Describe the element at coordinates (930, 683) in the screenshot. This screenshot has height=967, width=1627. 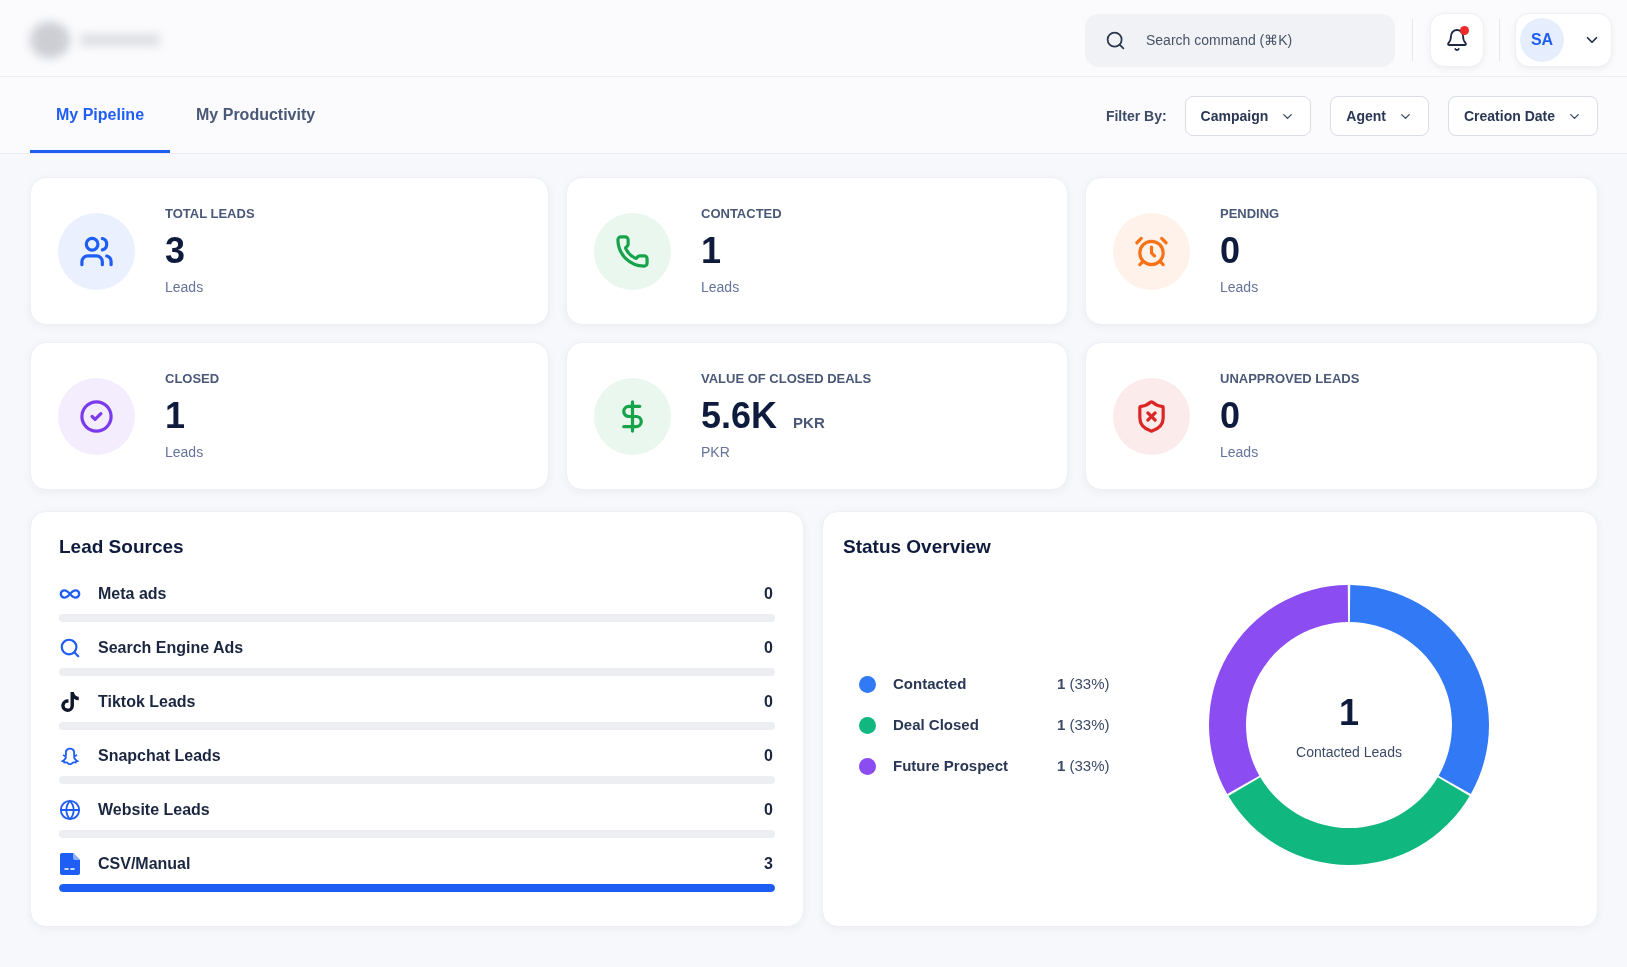
I see `legend-label: Contacted` at that location.